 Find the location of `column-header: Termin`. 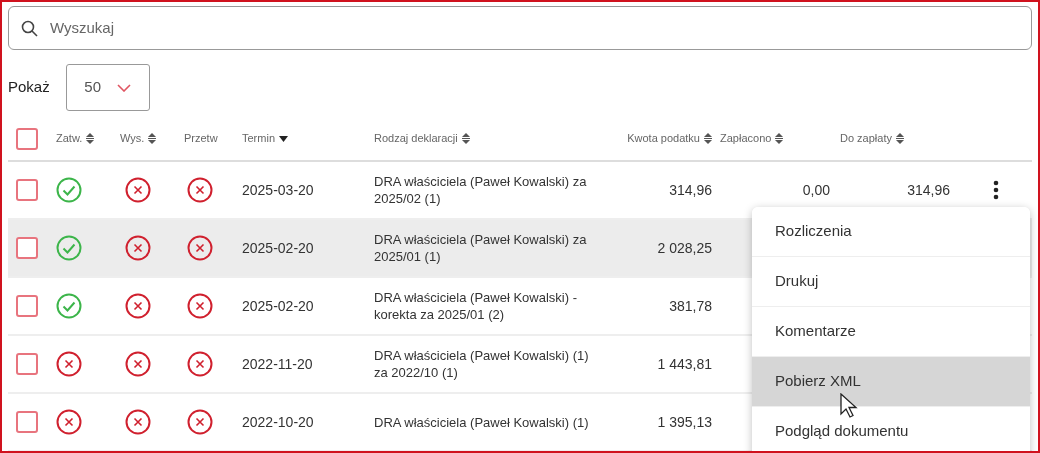

column-header: Termin is located at coordinates (258, 138).